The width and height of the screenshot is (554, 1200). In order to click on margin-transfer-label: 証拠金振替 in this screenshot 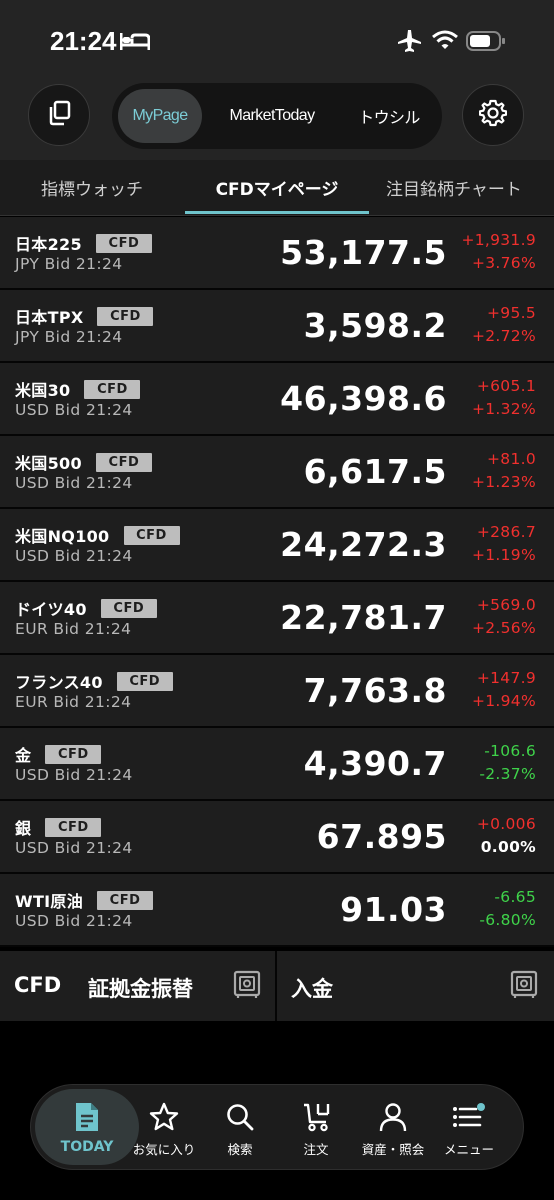, I will do `click(140, 989)`.